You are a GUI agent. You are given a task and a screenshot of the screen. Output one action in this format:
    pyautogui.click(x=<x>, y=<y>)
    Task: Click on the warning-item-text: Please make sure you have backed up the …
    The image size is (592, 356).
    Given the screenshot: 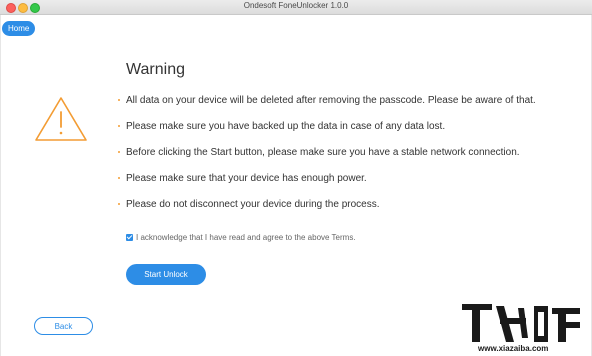 What is the action you would take?
    pyautogui.click(x=286, y=126)
    